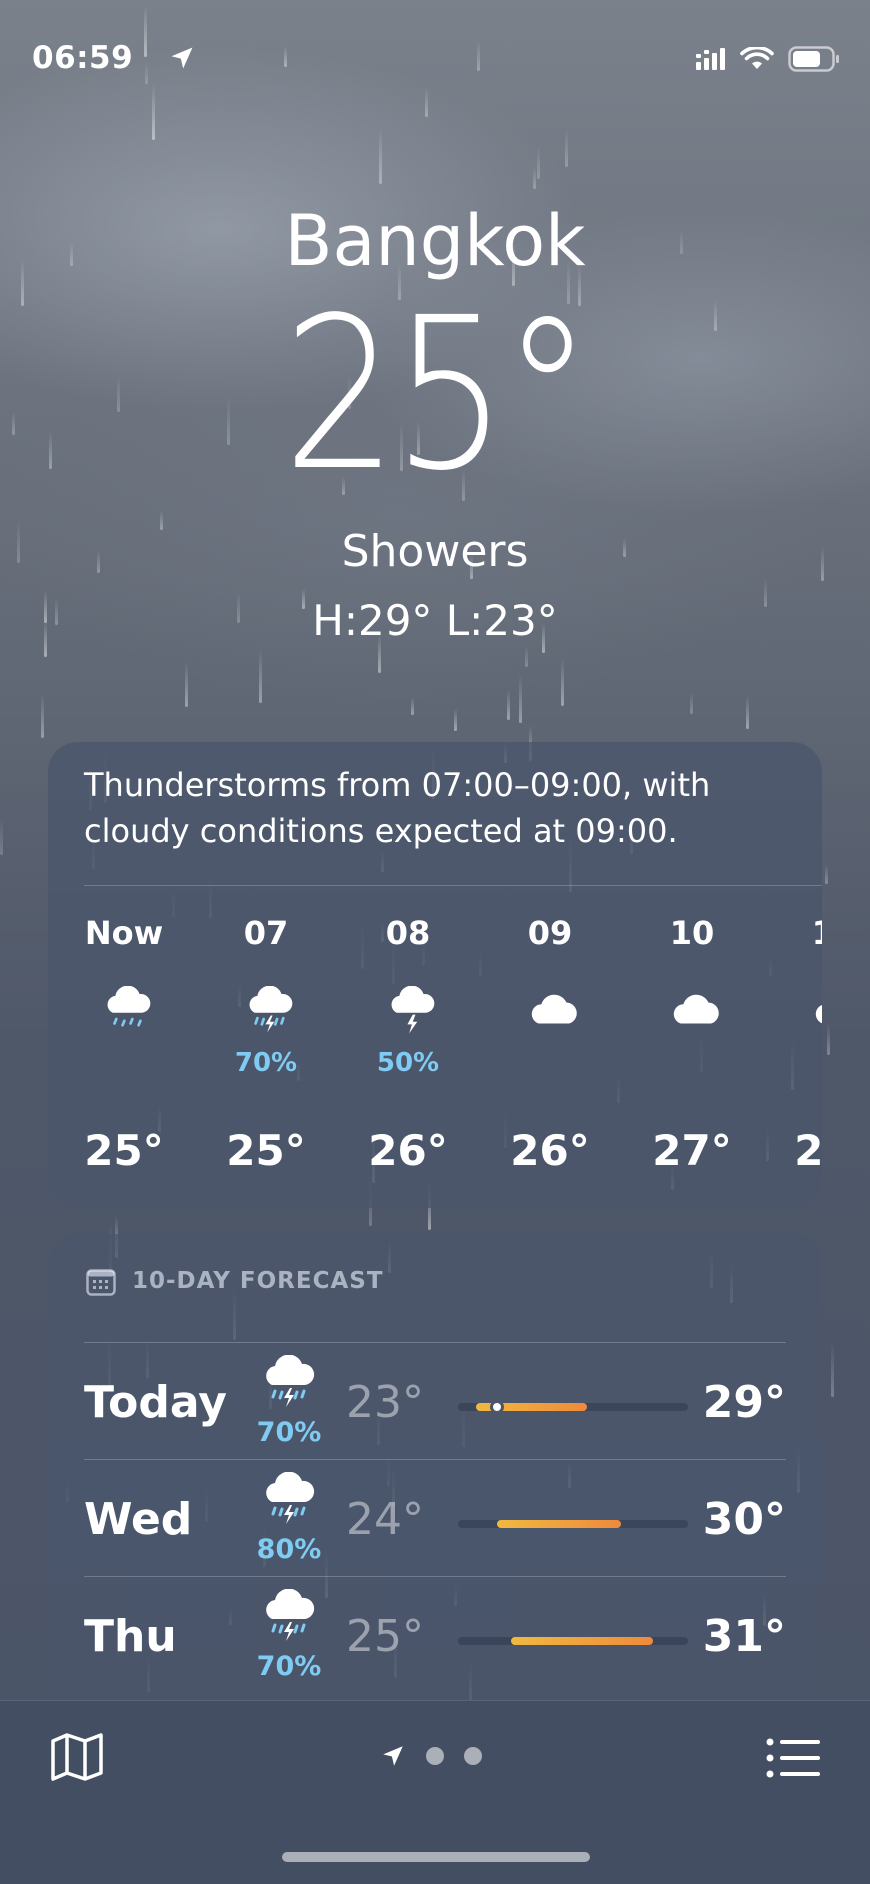  I want to click on precip-chance: 70%, so click(266, 1063).